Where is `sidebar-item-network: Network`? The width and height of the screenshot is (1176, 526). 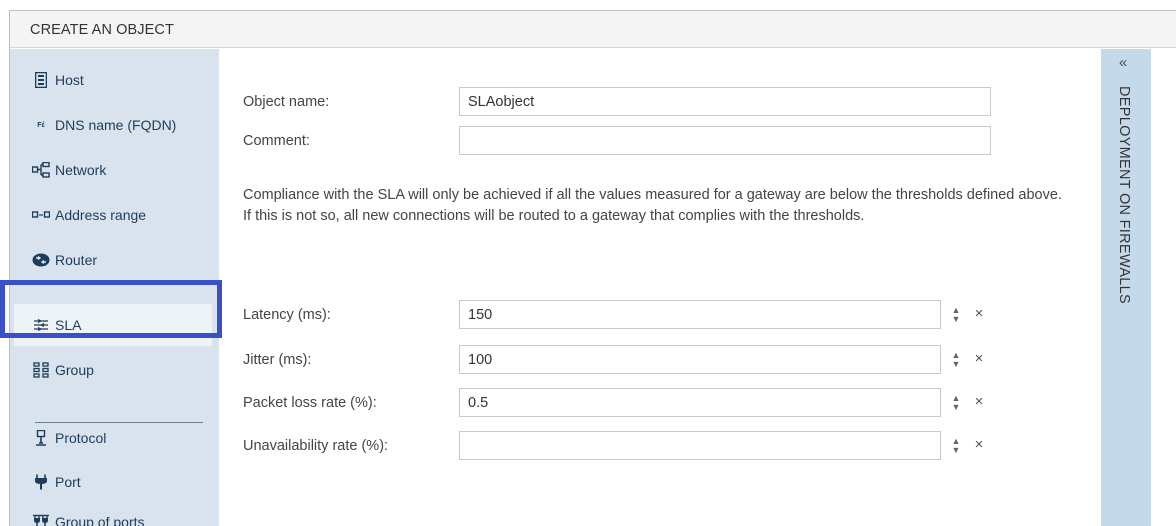 sidebar-item-network: Network is located at coordinates (116, 170).